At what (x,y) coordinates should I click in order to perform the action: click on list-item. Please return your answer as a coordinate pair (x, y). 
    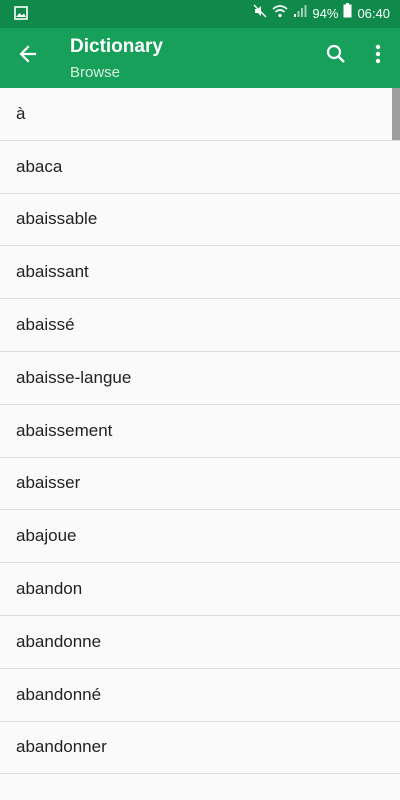
    Looking at the image, I should click on (200, 787).